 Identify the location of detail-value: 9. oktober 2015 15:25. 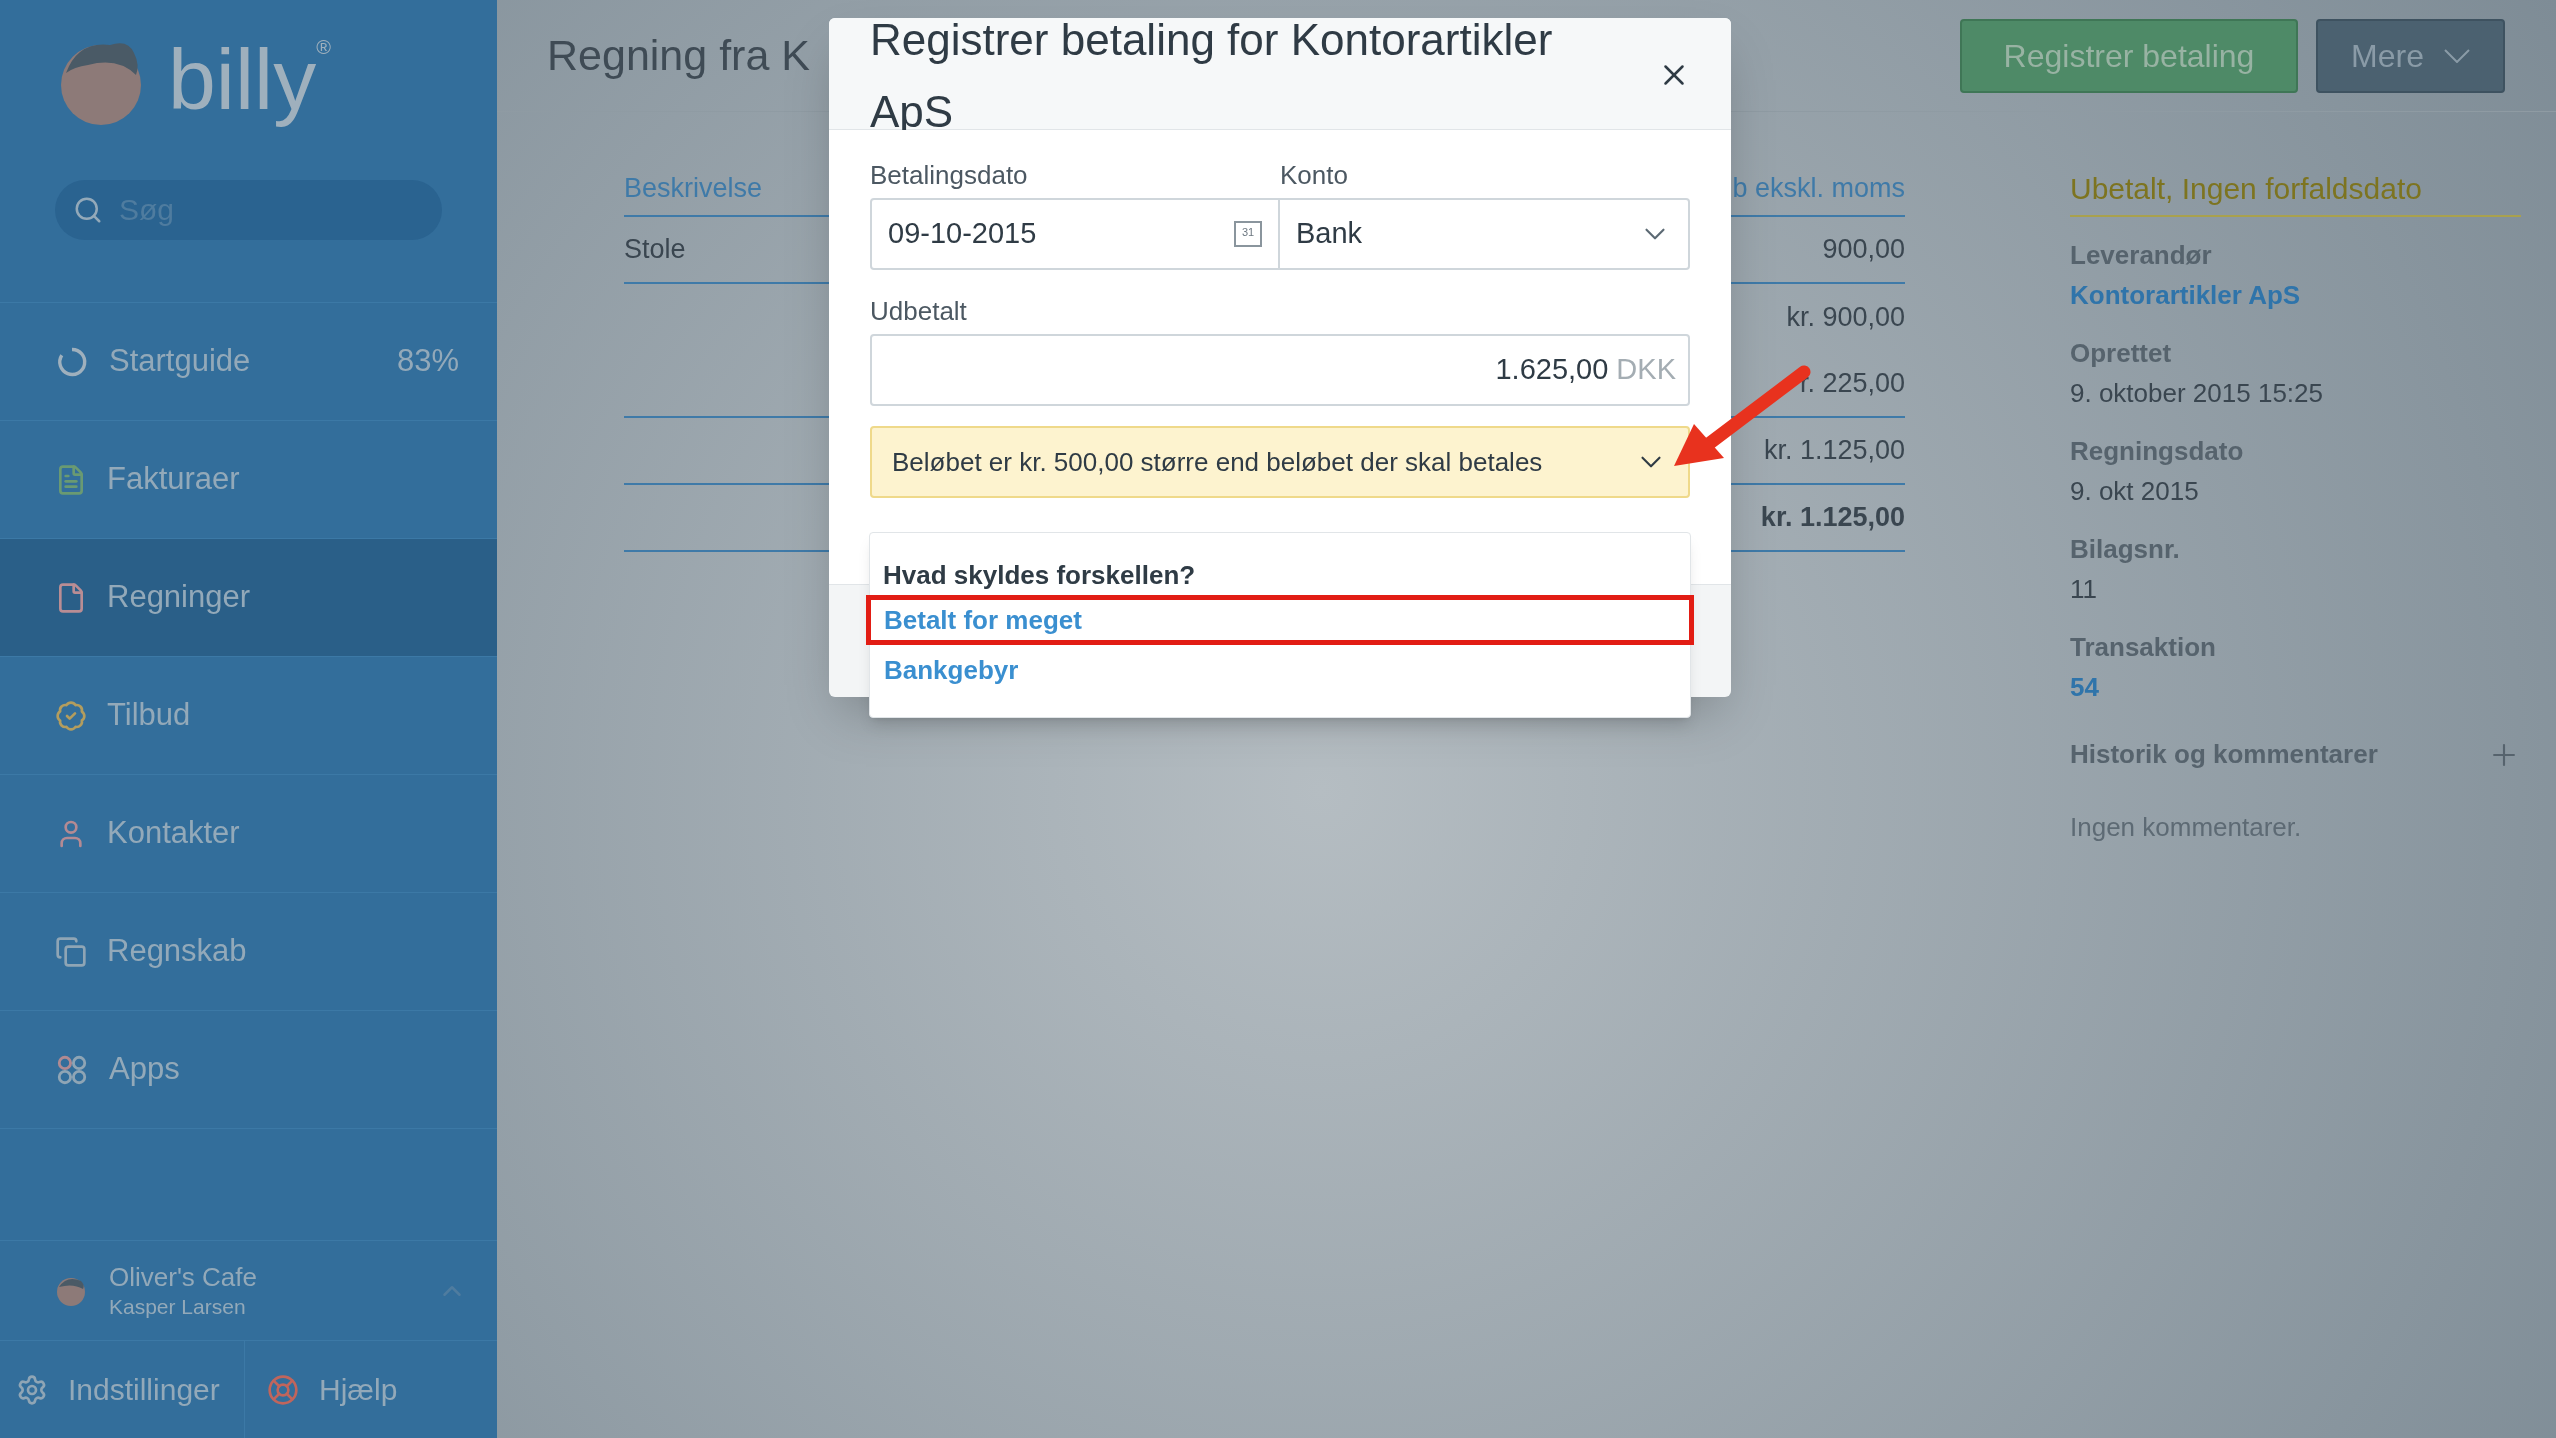
(2197, 393).